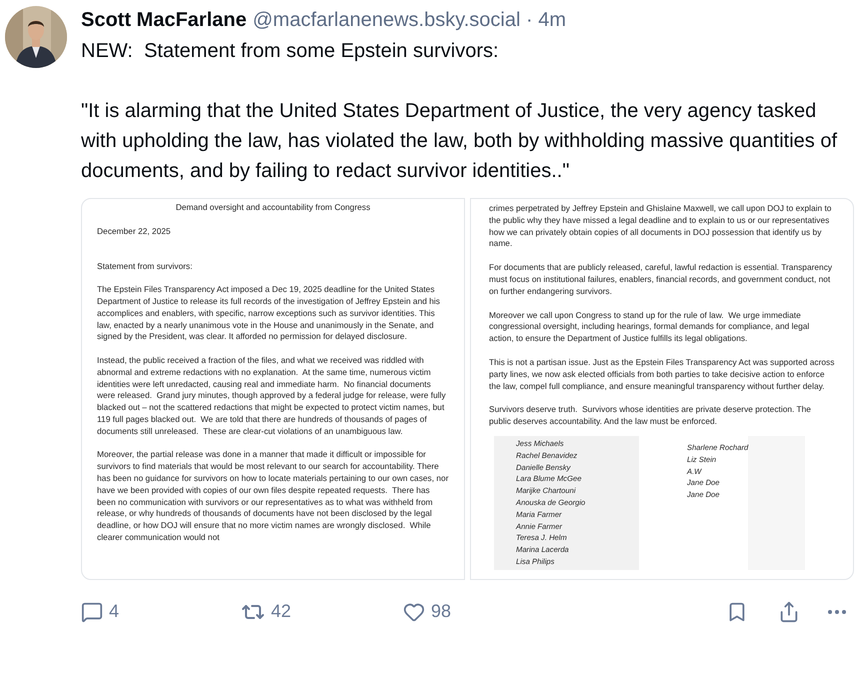 The image size is (861, 673). What do you see at coordinates (273, 496) in the screenshot?
I see `document-paragraph: Moreover, the partial release was done in a manner that made it difficult or impossible for survivors to find materials that would be most relevant to our search for accountability. There has been no guidance for survivors on how to locate materials pertaining to our own cases, nor have we been provided with copies of our own files despite repeated requests. There has been no communication with survivors or our representatives as to what was withheld from release, or why hundreds of thousands of documents have not been disclosed by the legal deadline, or how DOJ will ensure that no more victim names are wrongly disclosed. While clearer communication would not` at bounding box center [273, 496].